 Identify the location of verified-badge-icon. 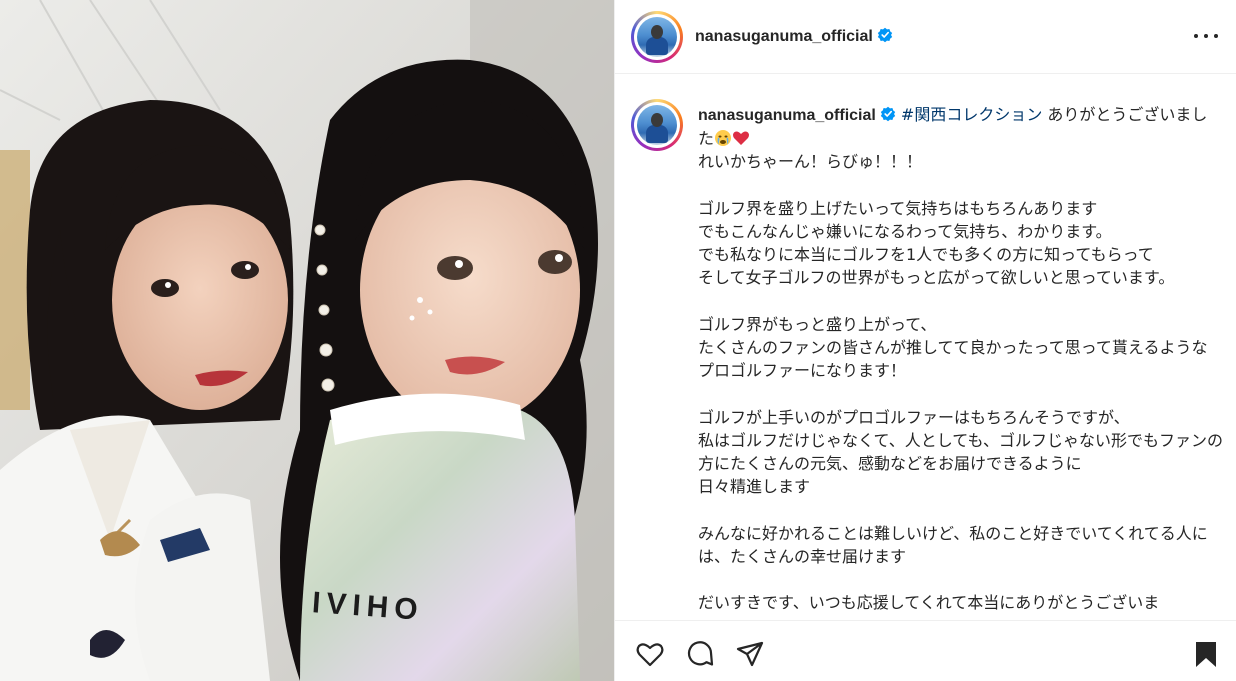
(885, 35).